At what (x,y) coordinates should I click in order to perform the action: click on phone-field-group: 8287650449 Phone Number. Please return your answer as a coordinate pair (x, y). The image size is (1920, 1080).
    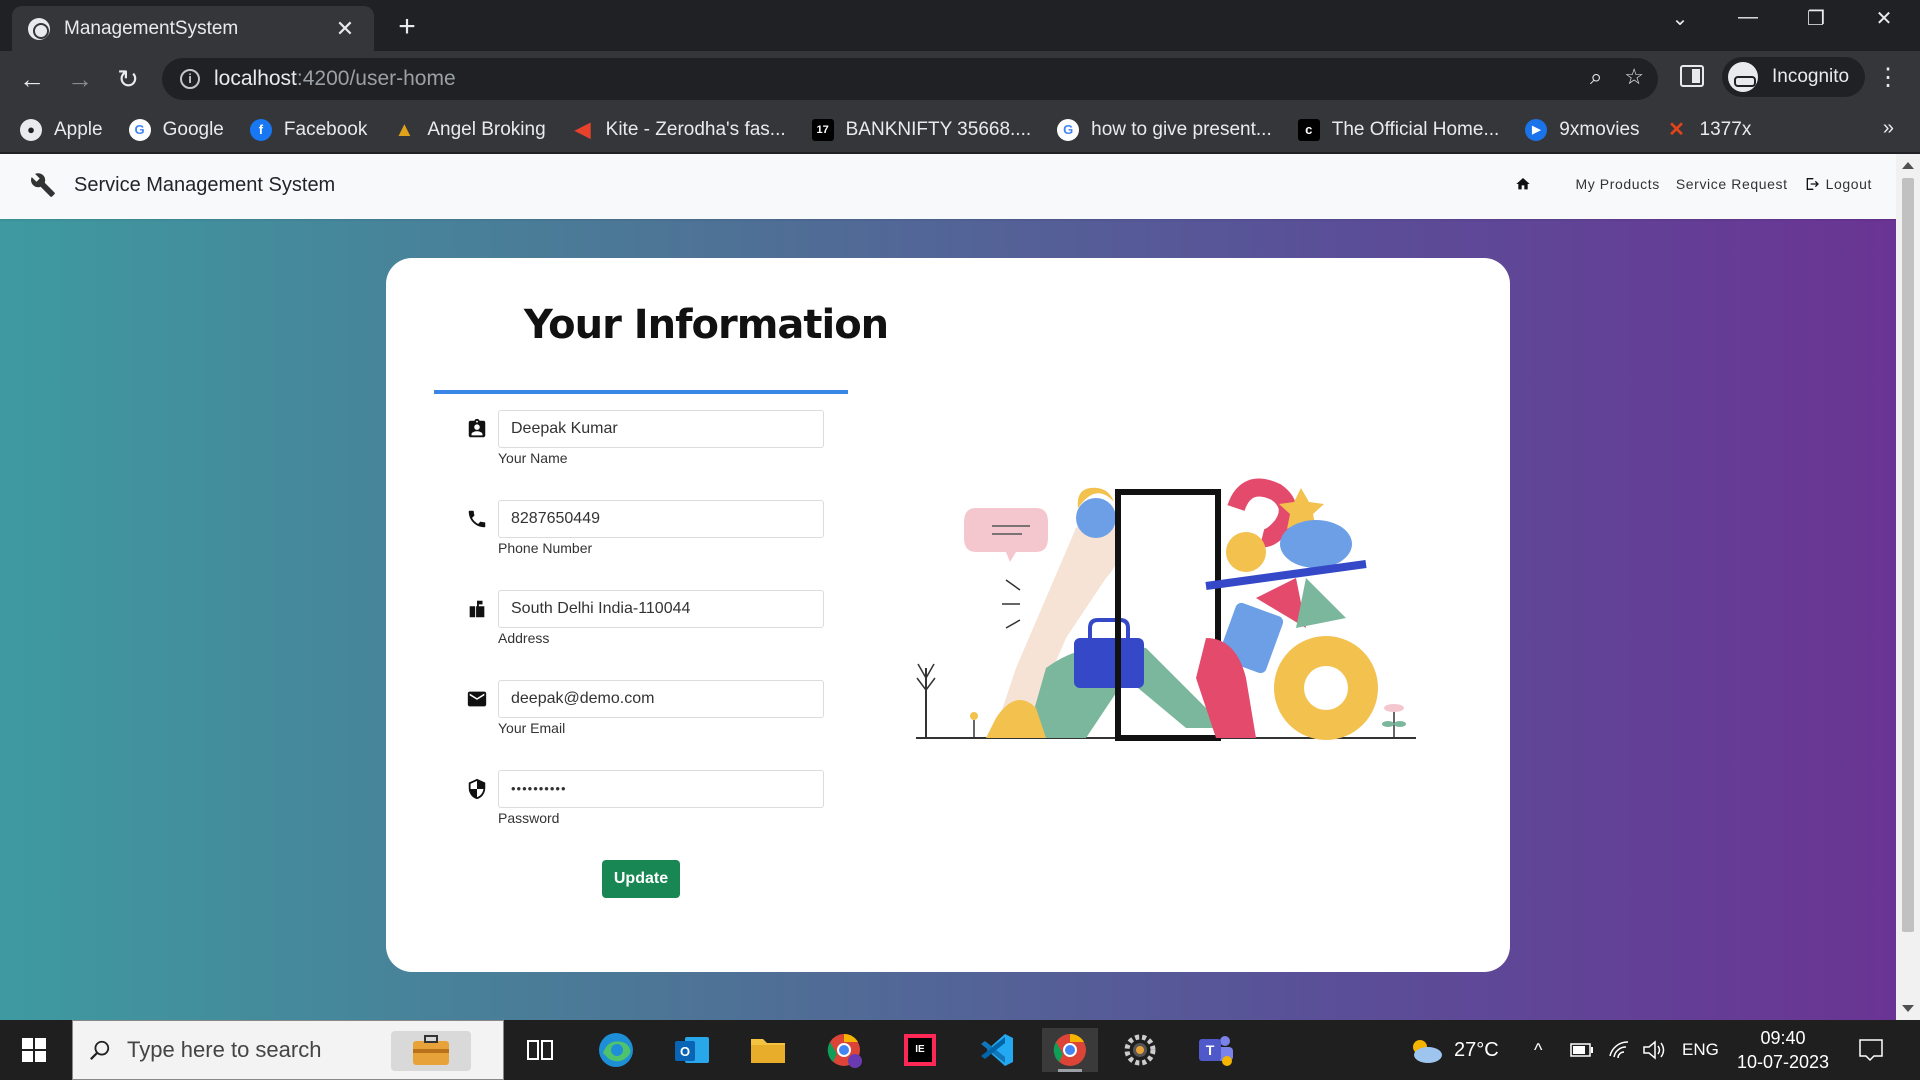
    Looking at the image, I should click on (646, 535).